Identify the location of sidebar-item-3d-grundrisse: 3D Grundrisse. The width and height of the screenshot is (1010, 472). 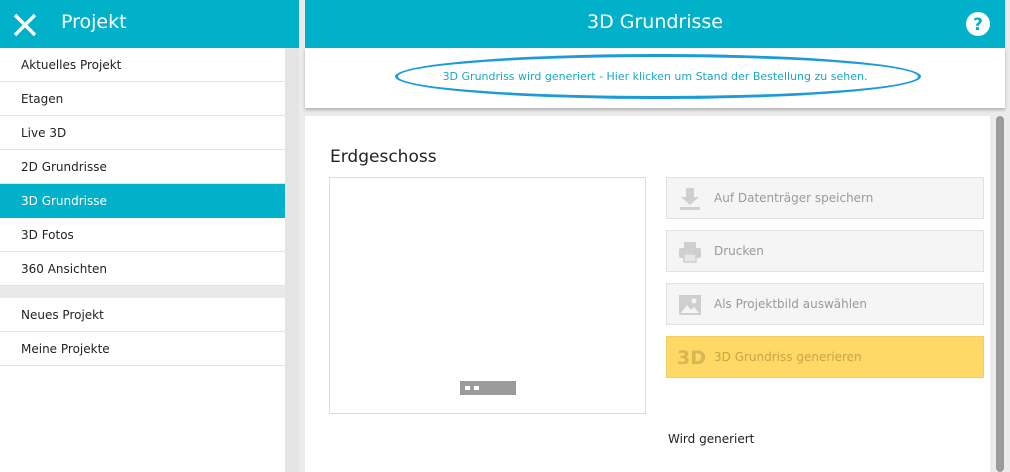
(142, 201).